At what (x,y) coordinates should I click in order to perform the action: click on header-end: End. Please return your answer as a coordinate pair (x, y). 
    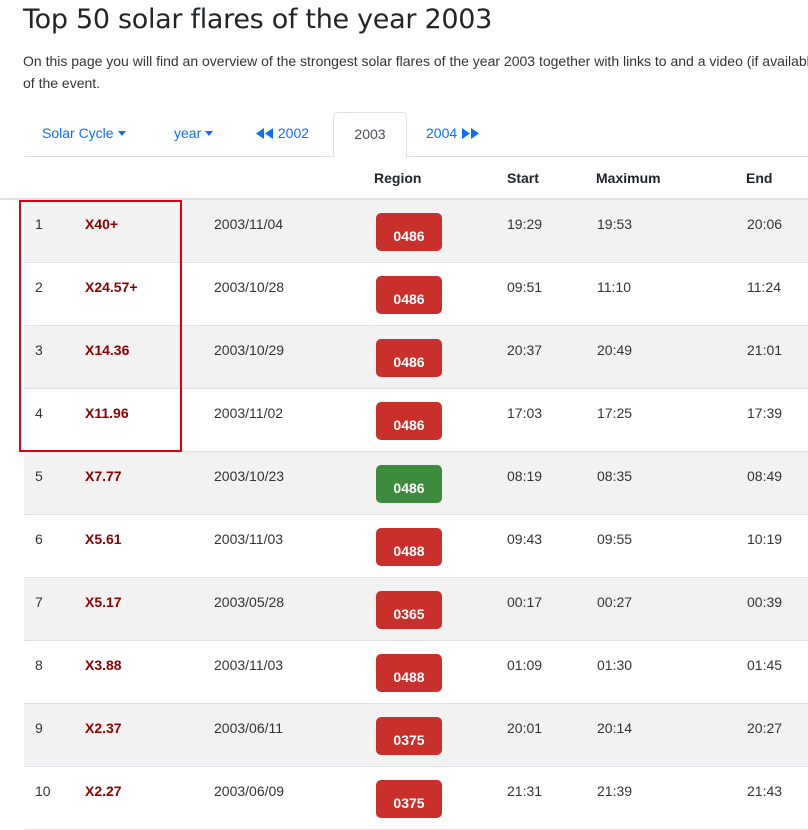
    Looking at the image, I should click on (759, 178).